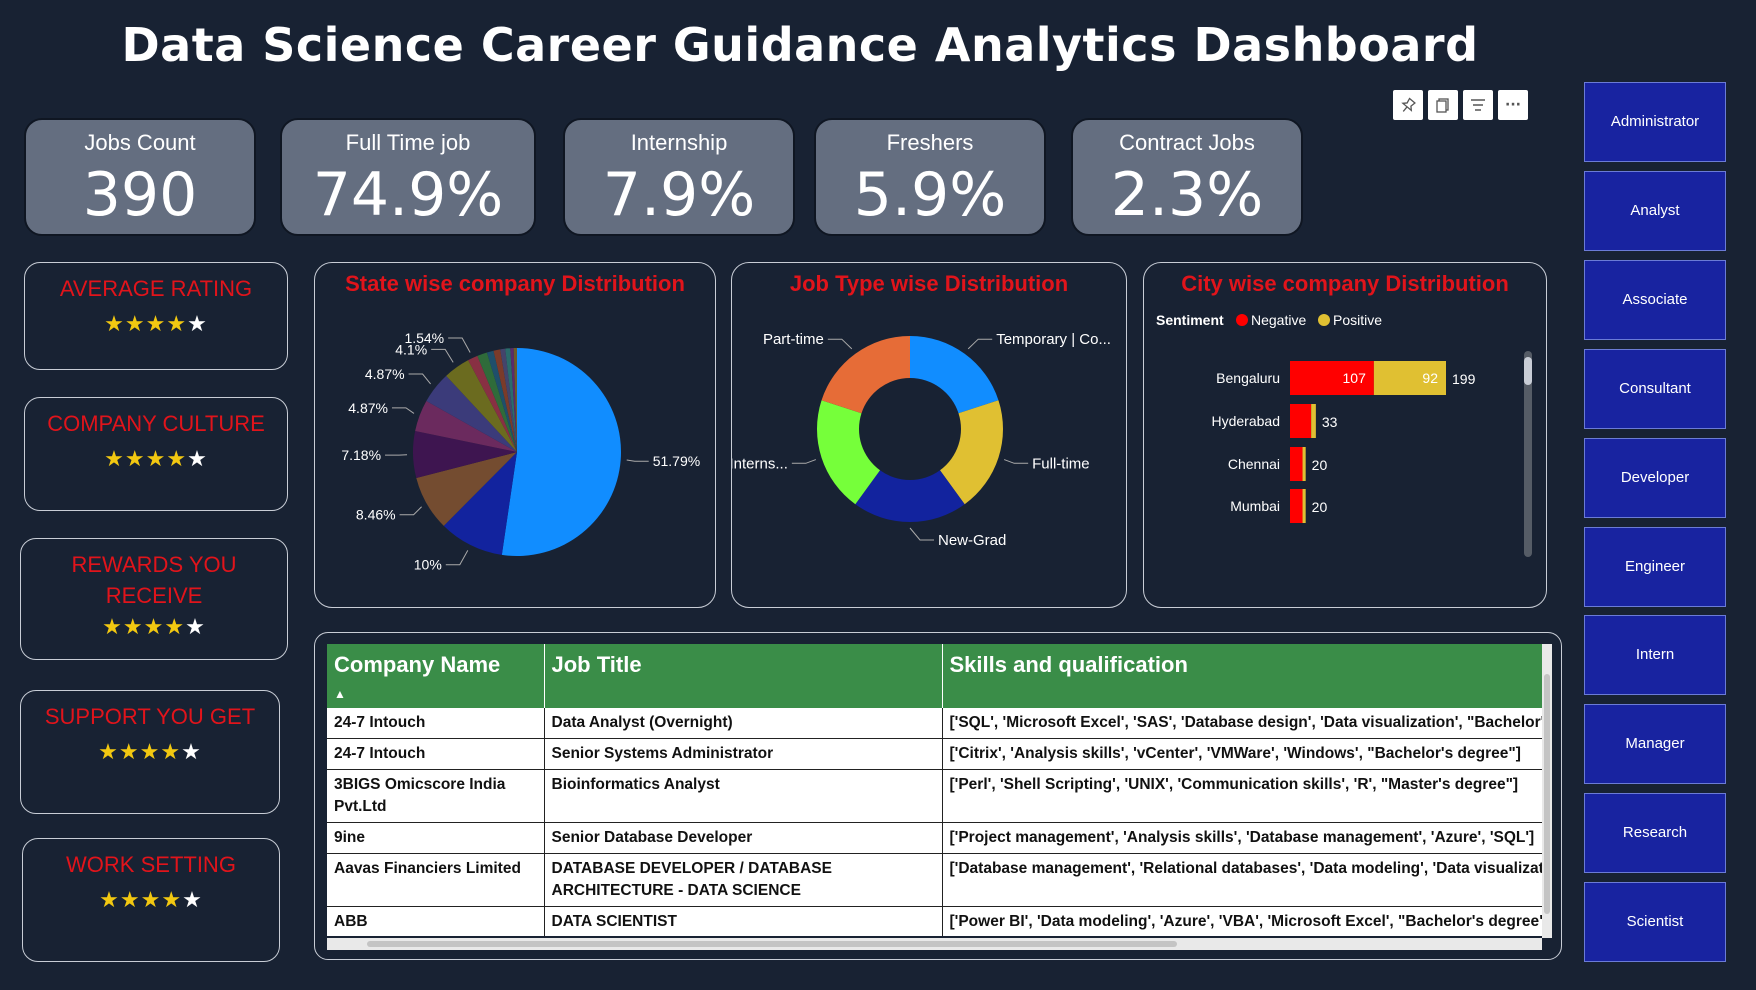  What do you see at coordinates (1248, 378) in the screenshot?
I see `bar-category-label: Bengaluru` at bounding box center [1248, 378].